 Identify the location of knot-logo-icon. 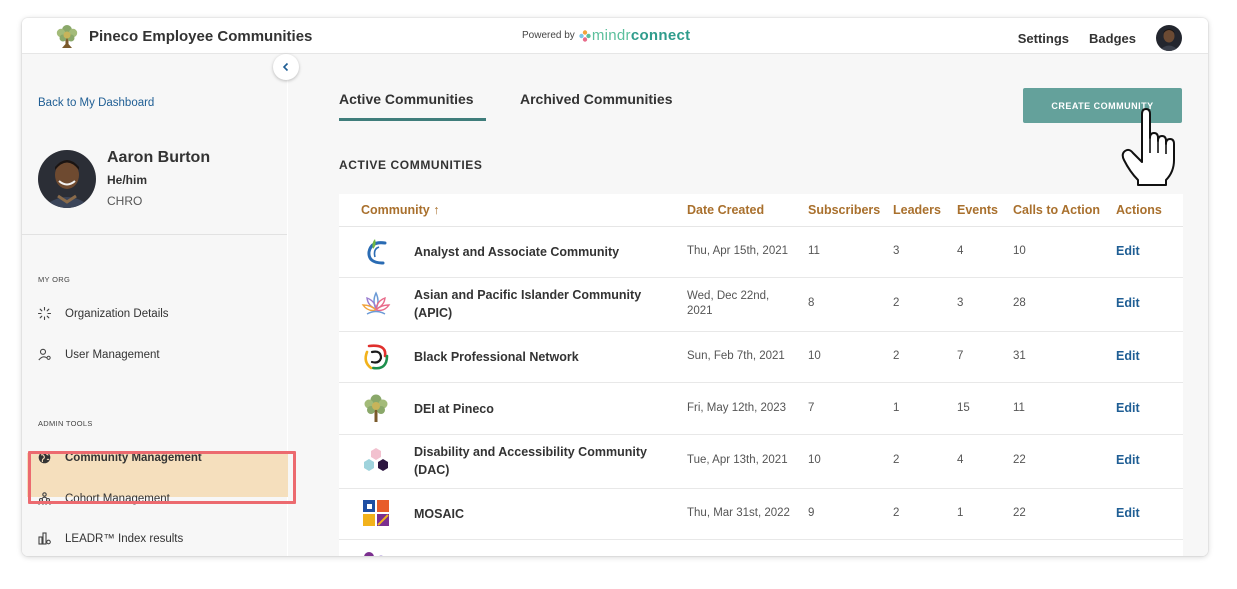
(376, 357).